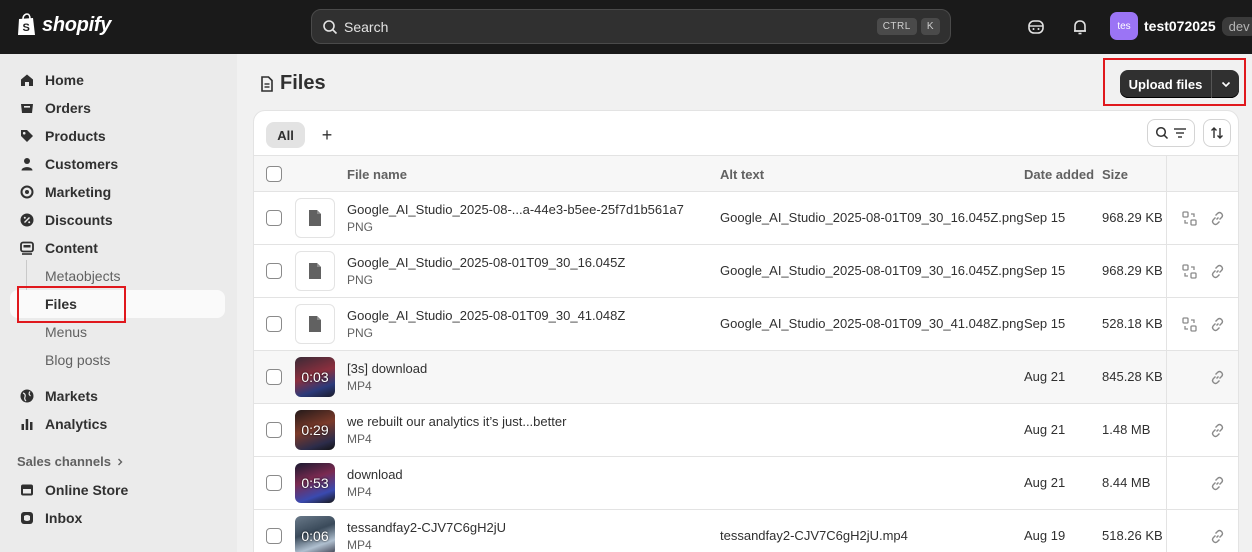  What do you see at coordinates (359, 492) in the screenshot?
I see `file-type: MP4` at bounding box center [359, 492].